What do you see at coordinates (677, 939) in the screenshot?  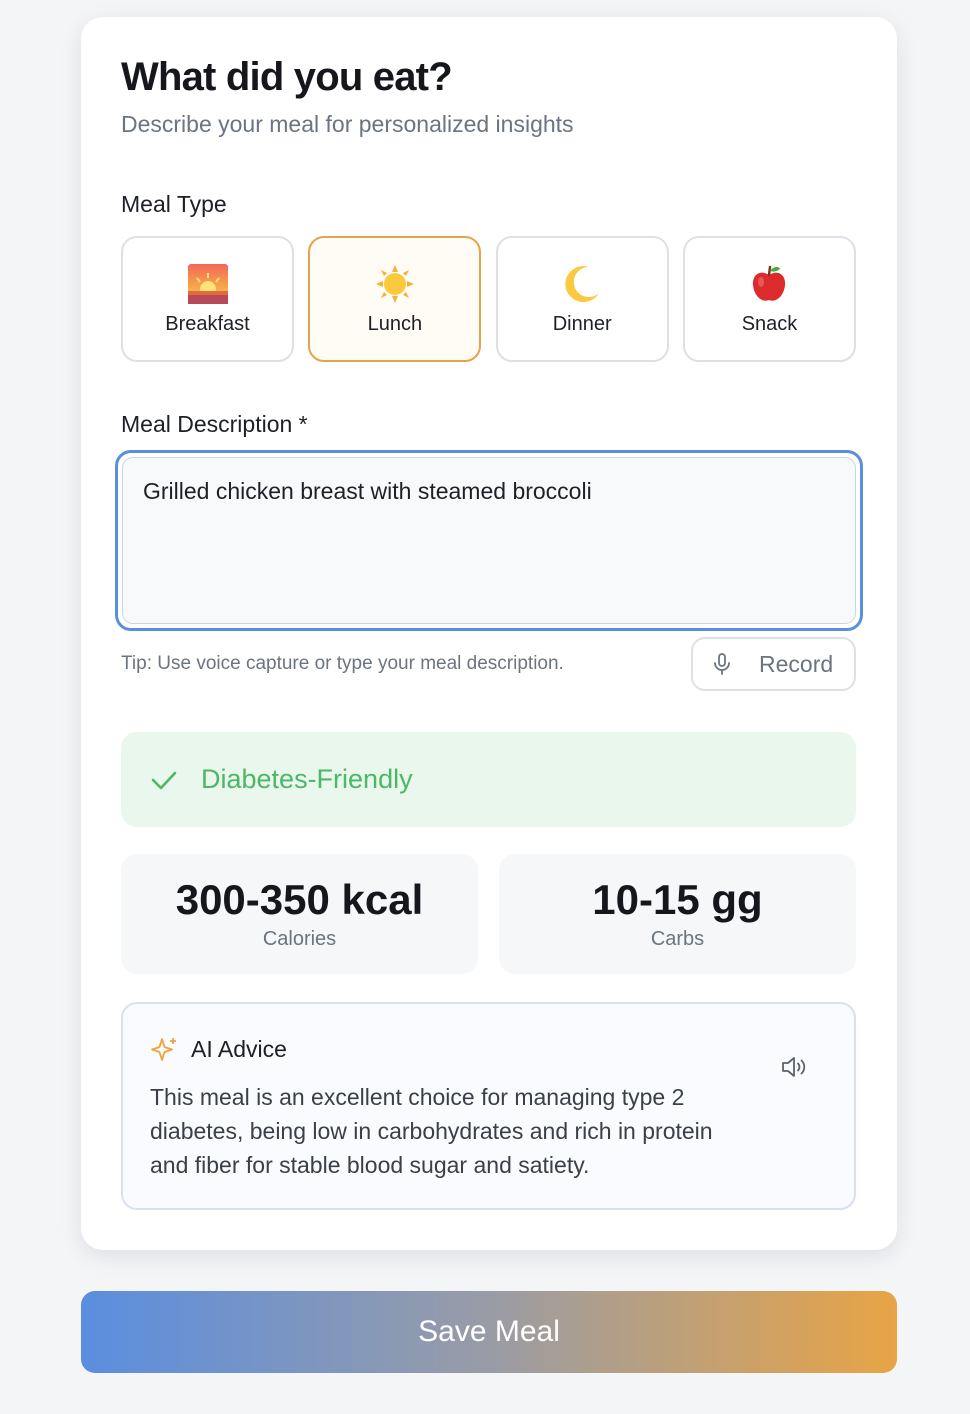 I see `carbs-label: Carbs` at bounding box center [677, 939].